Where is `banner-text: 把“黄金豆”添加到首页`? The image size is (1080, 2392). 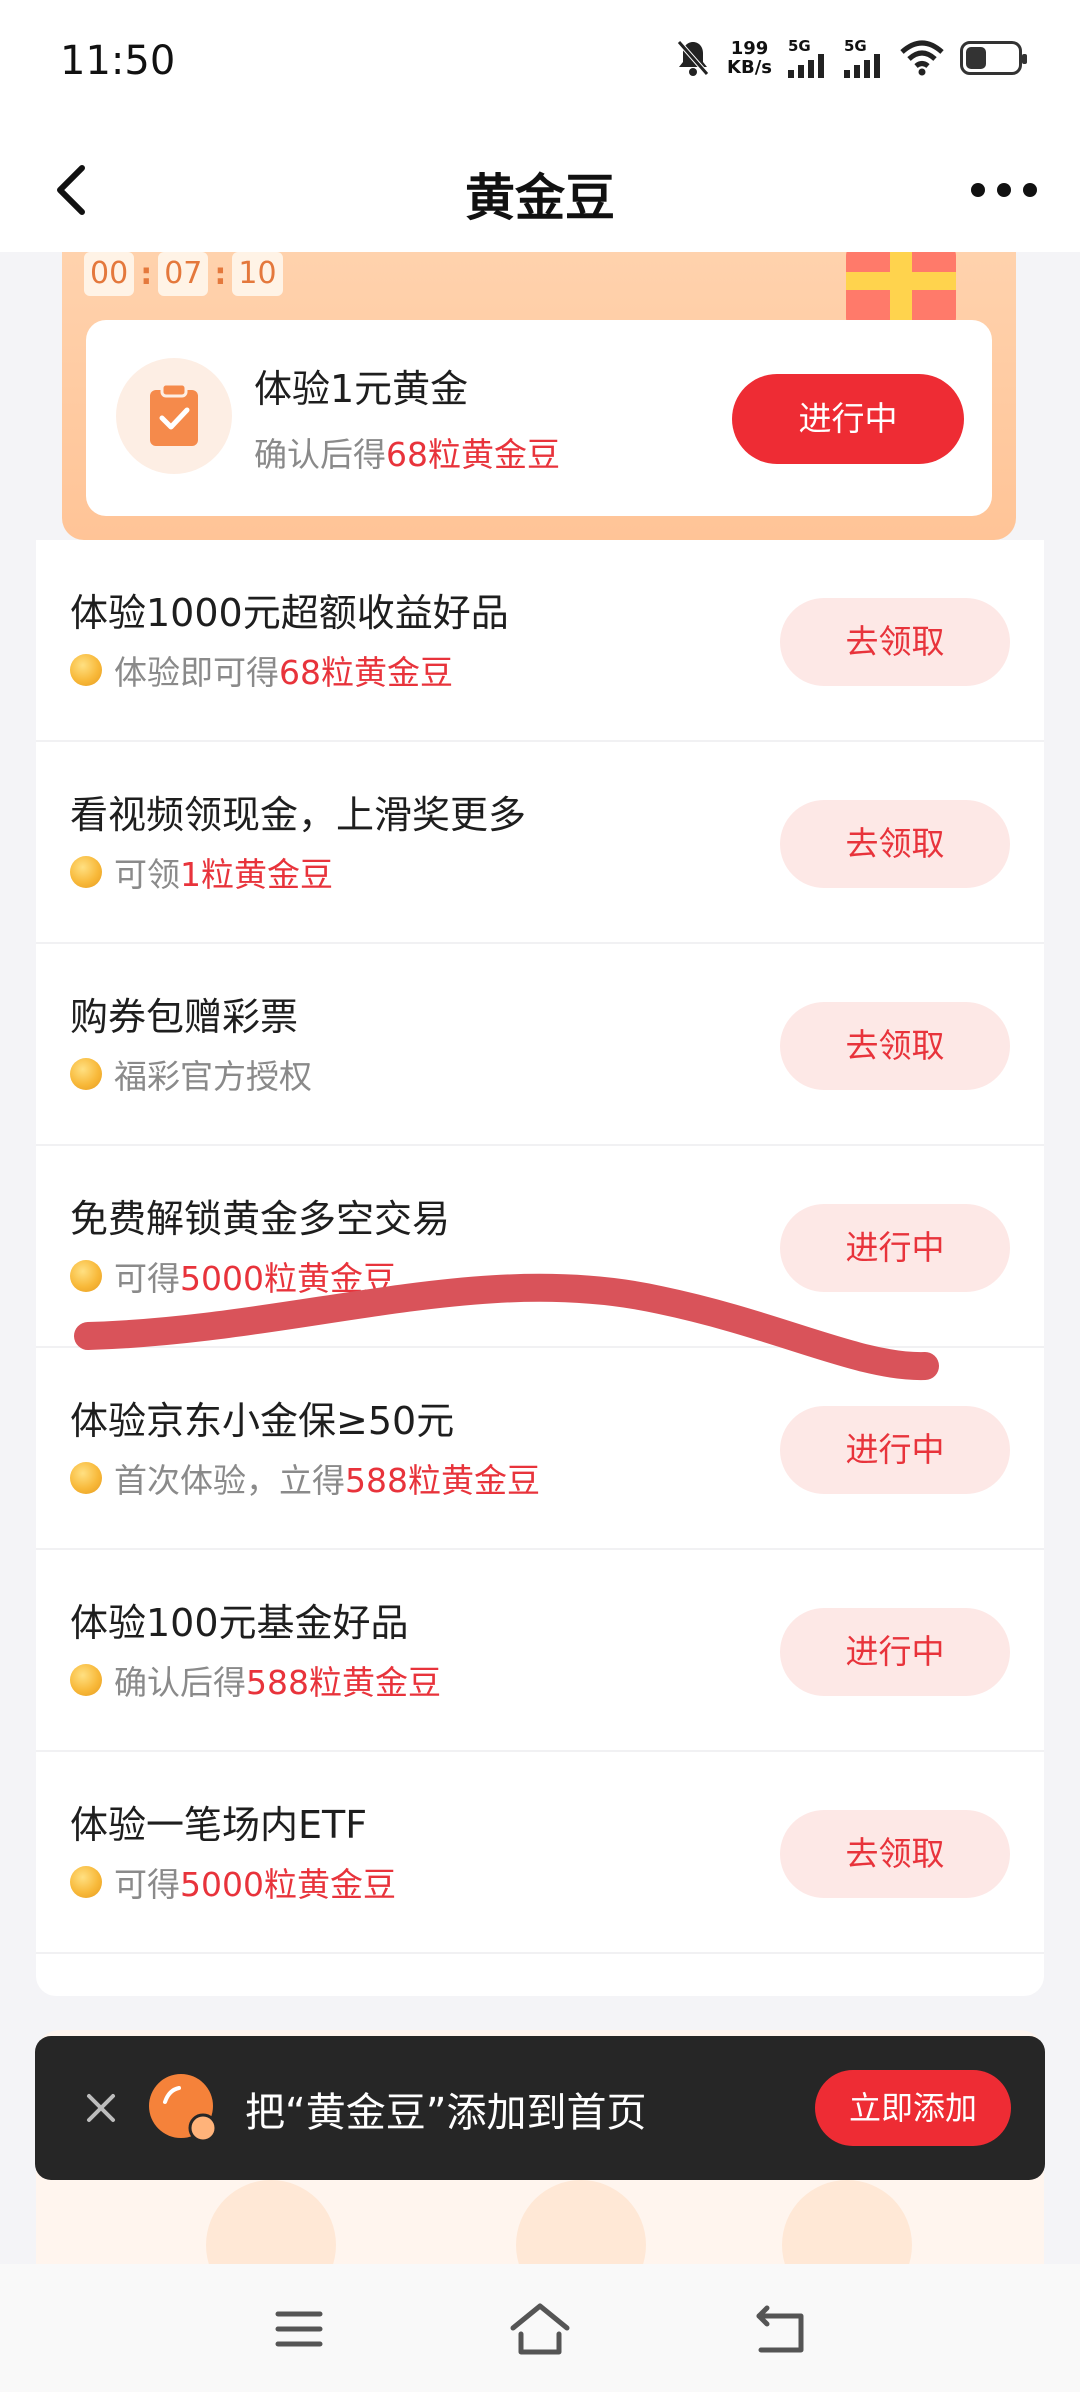
banner-text: 把“黄金豆”添加到首页 is located at coordinates (446, 2113).